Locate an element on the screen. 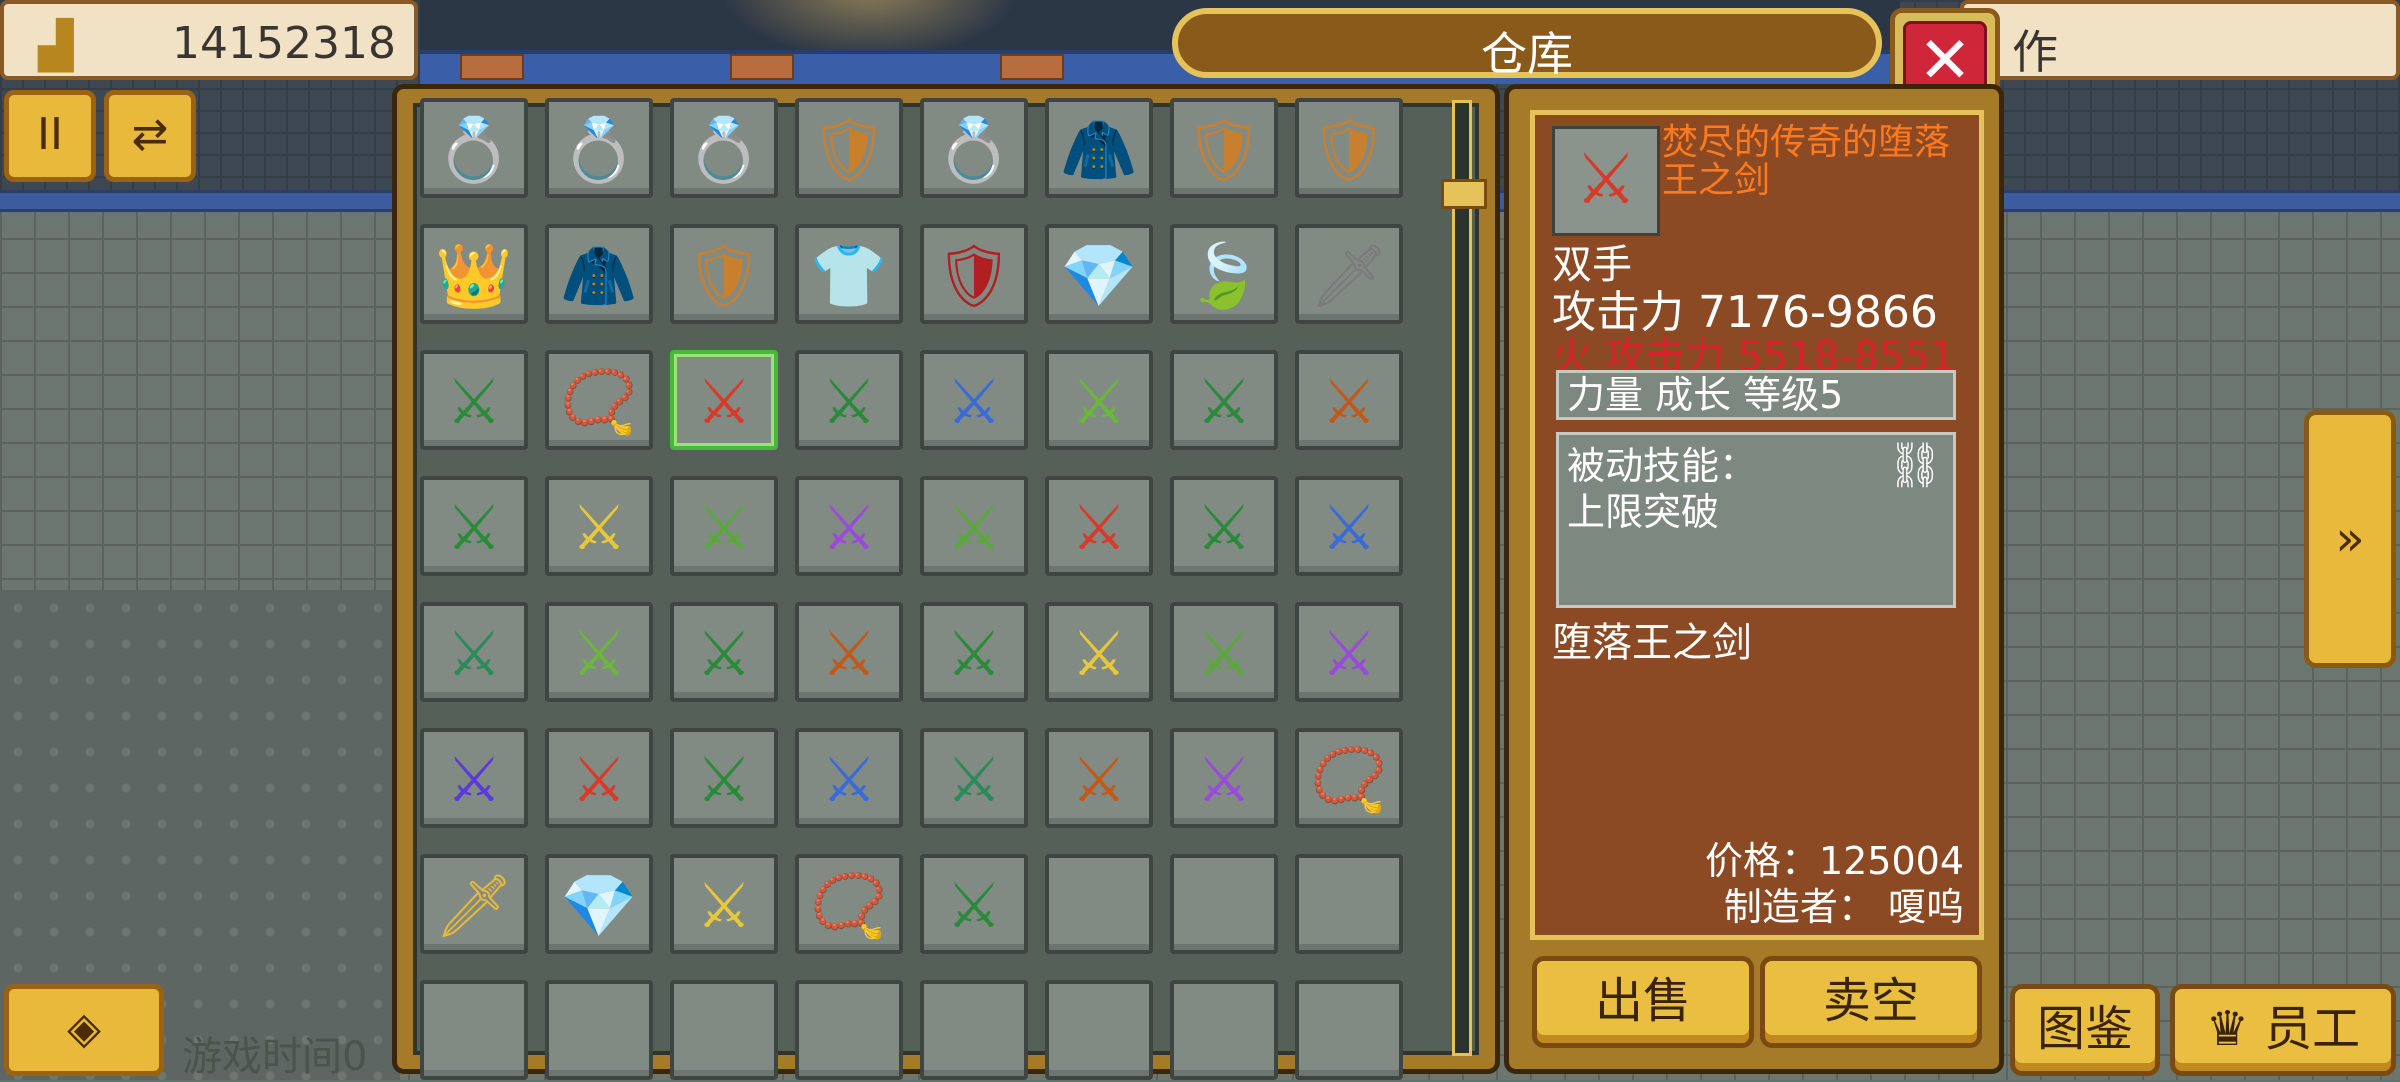 The width and height of the screenshot is (2400, 1082). link-icon: ⛓ is located at coordinates (1915, 465).